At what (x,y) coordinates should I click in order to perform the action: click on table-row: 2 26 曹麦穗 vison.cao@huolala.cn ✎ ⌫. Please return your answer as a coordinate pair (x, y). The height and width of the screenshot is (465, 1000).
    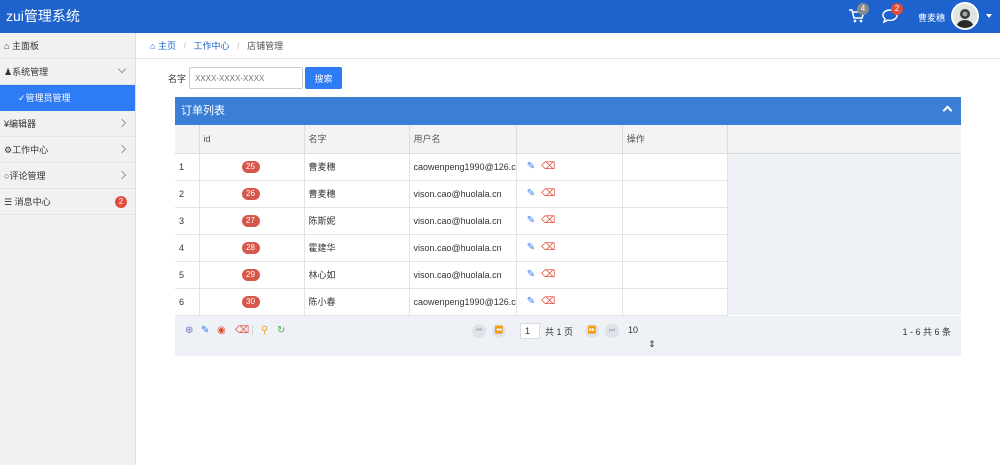
    Looking at the image, I should click on (568, 194).